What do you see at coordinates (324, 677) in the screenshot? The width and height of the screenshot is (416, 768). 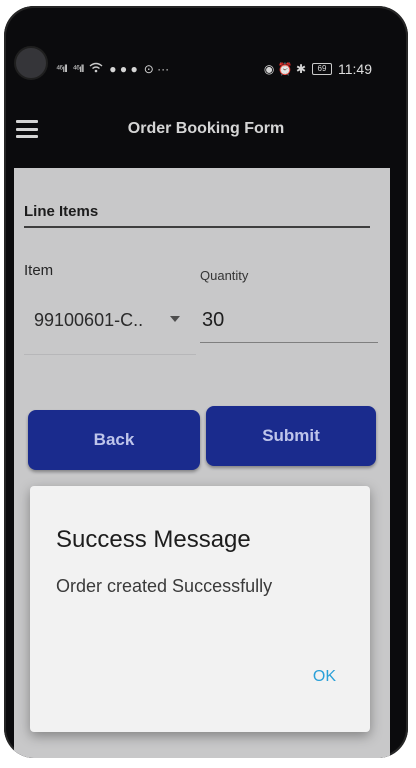 I see `ok-button: OK` at bounding box center [324, 677].